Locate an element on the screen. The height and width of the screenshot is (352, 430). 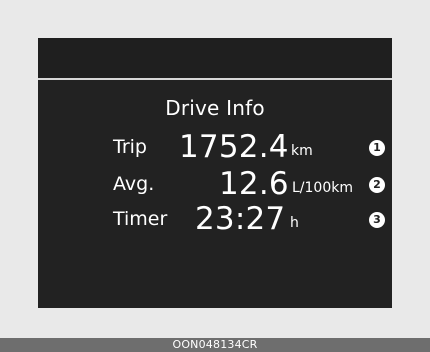
marker-1-icon: 1 is located at coordinates (377, 148).